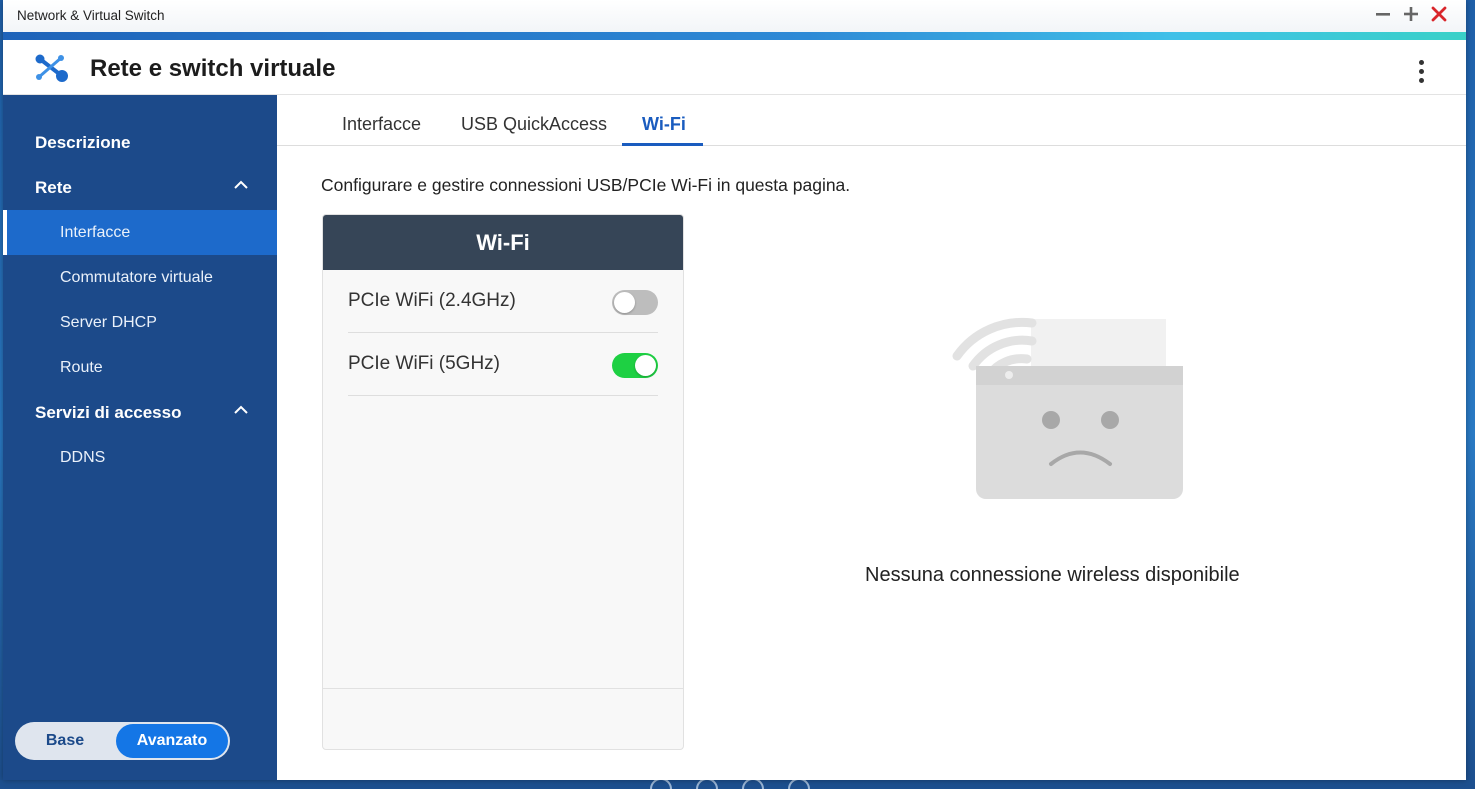 The height and width of the screenshot is (789, 1475). I want to click on app-header: Rete e switch virtuale, so click(734, 67).